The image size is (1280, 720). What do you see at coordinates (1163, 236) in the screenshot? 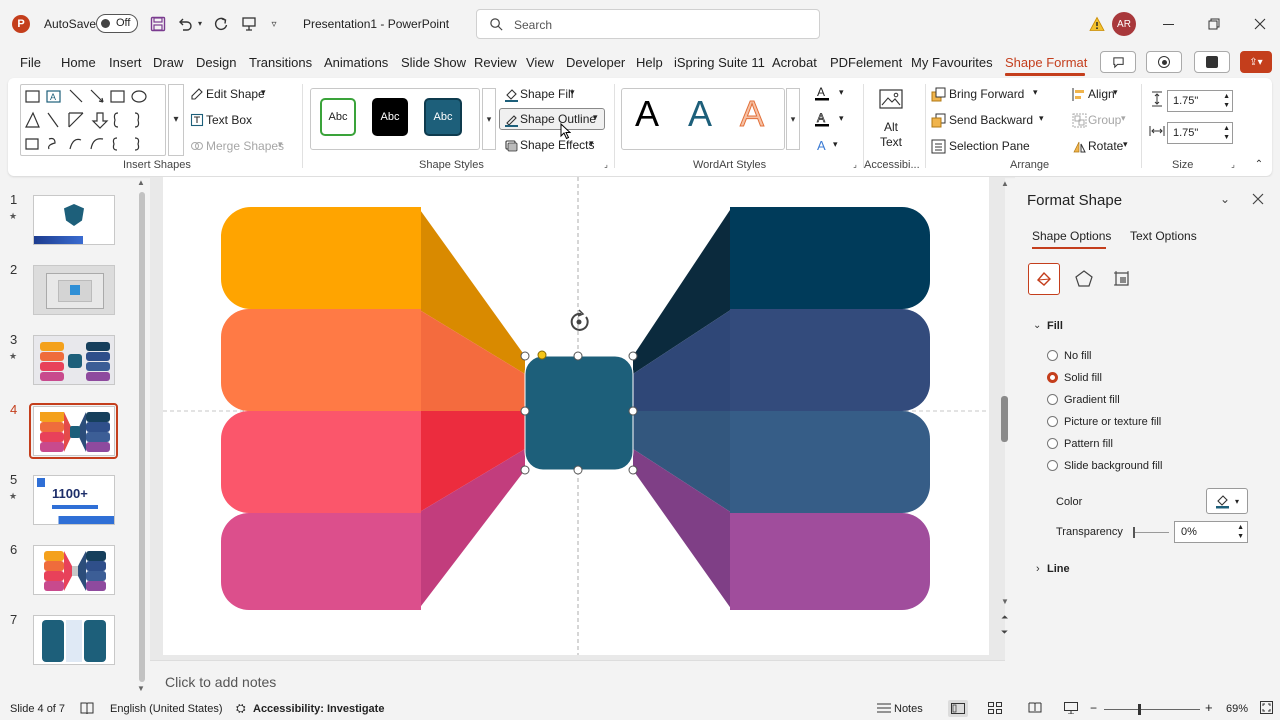
I see `tab-text-options: Text Options` at bounding box center [1163, 236].